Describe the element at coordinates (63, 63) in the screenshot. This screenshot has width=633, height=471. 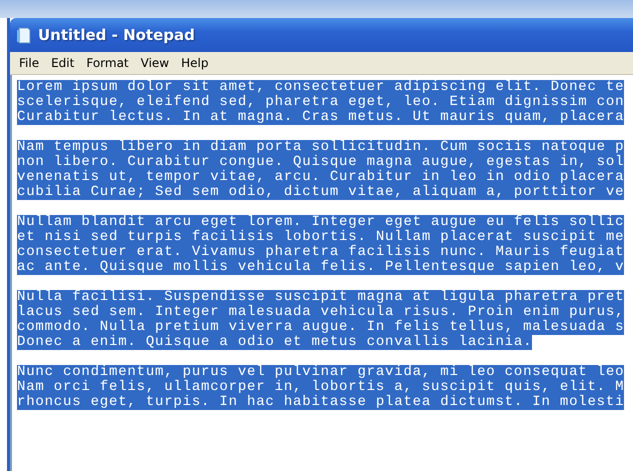
I see `menu-item: Edit` at that location.